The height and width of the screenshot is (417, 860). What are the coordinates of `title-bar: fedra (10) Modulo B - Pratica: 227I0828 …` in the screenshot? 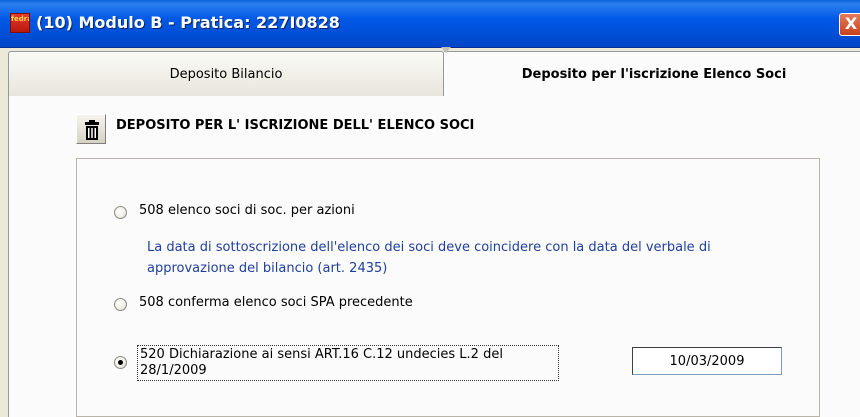 It's located at (430, 24).